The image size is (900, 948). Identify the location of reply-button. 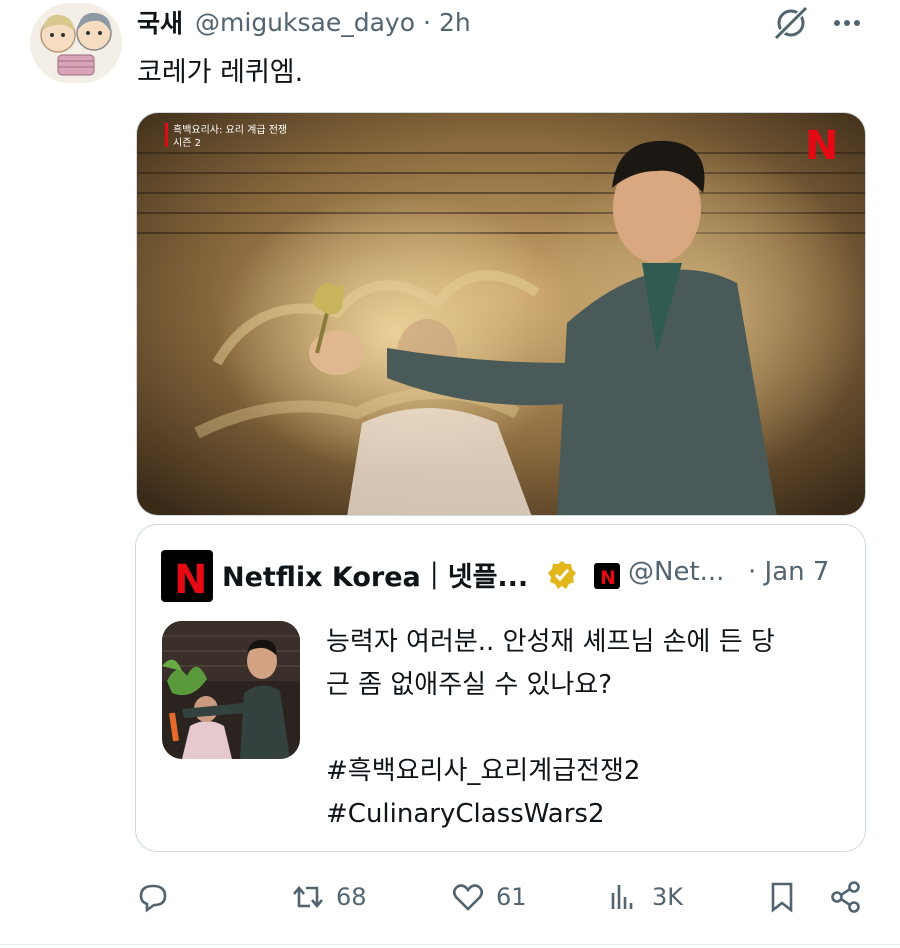
(158, 897).